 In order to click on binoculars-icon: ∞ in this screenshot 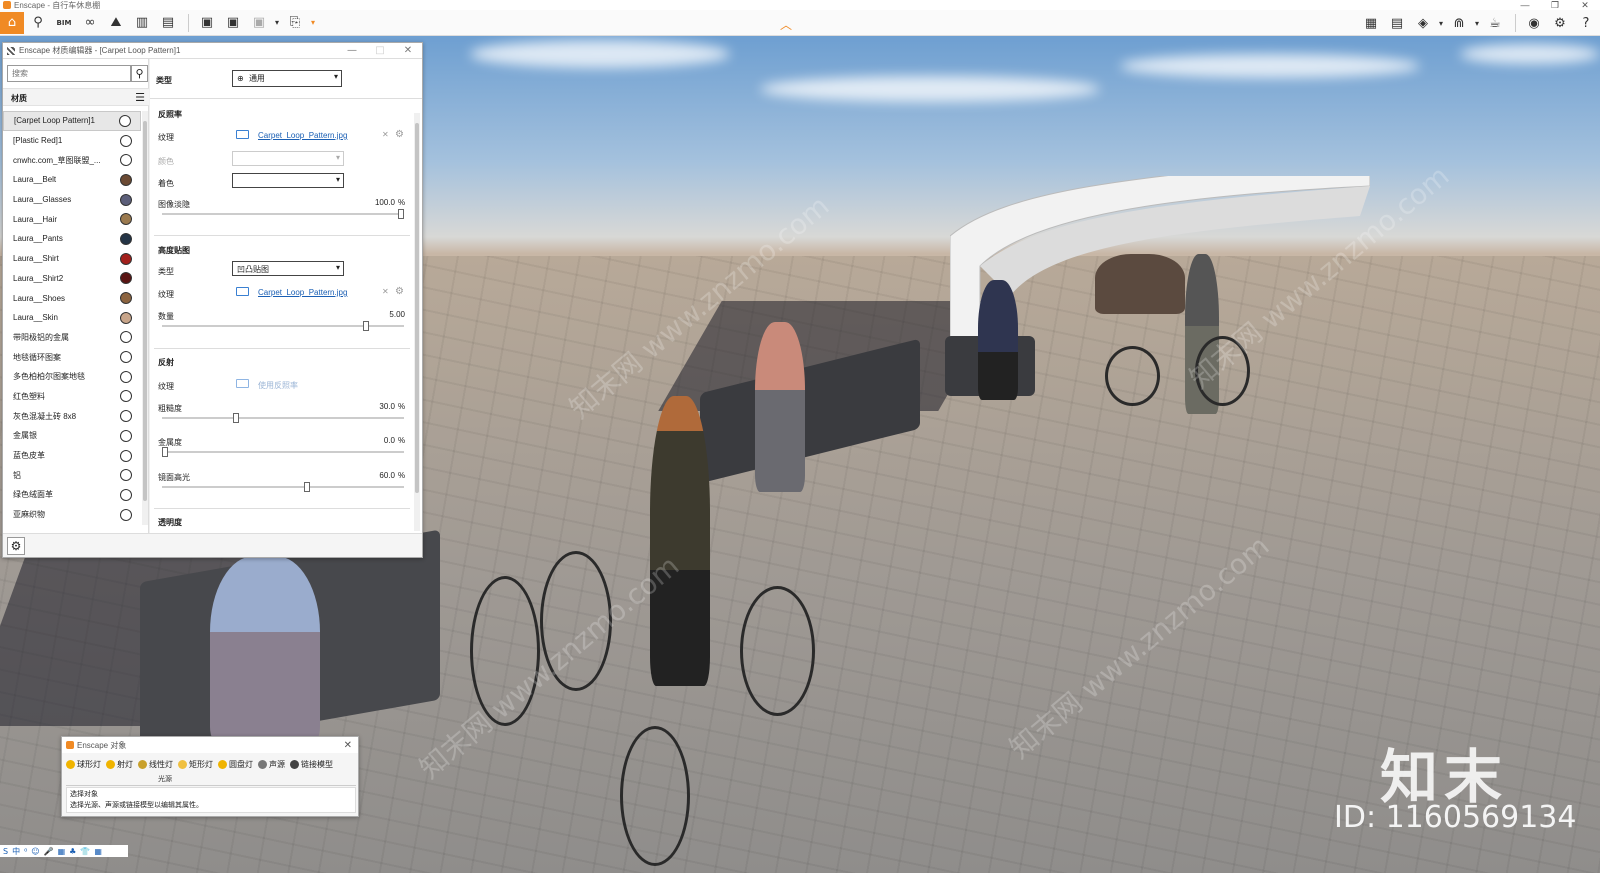, I will do `click(90, 23)`.